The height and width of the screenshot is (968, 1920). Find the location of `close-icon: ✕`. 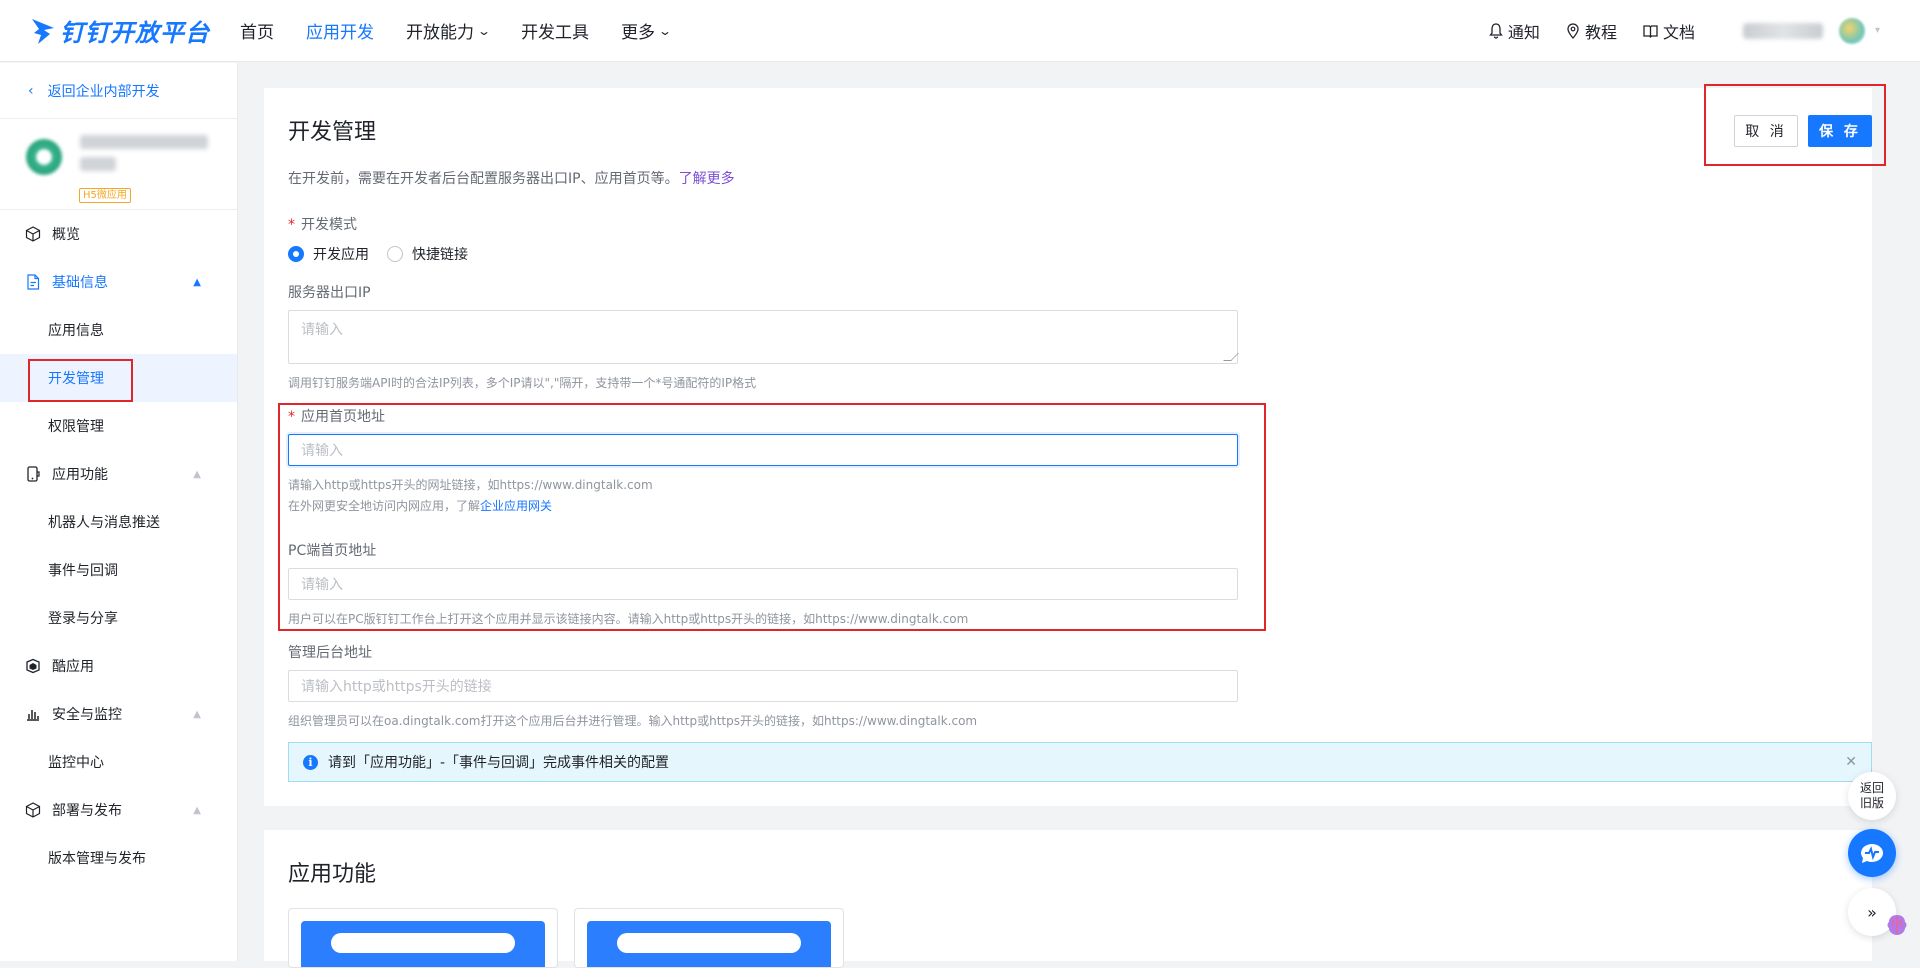

close-icon: ✕ is located at coordinates (1851, 762).